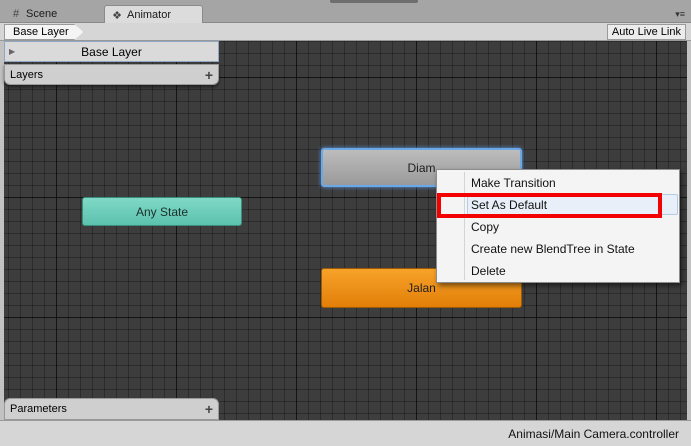 The width and height of the screenshot is (691, 446). I want to click on parameters-panel: Parameters +, so click(111, 409).